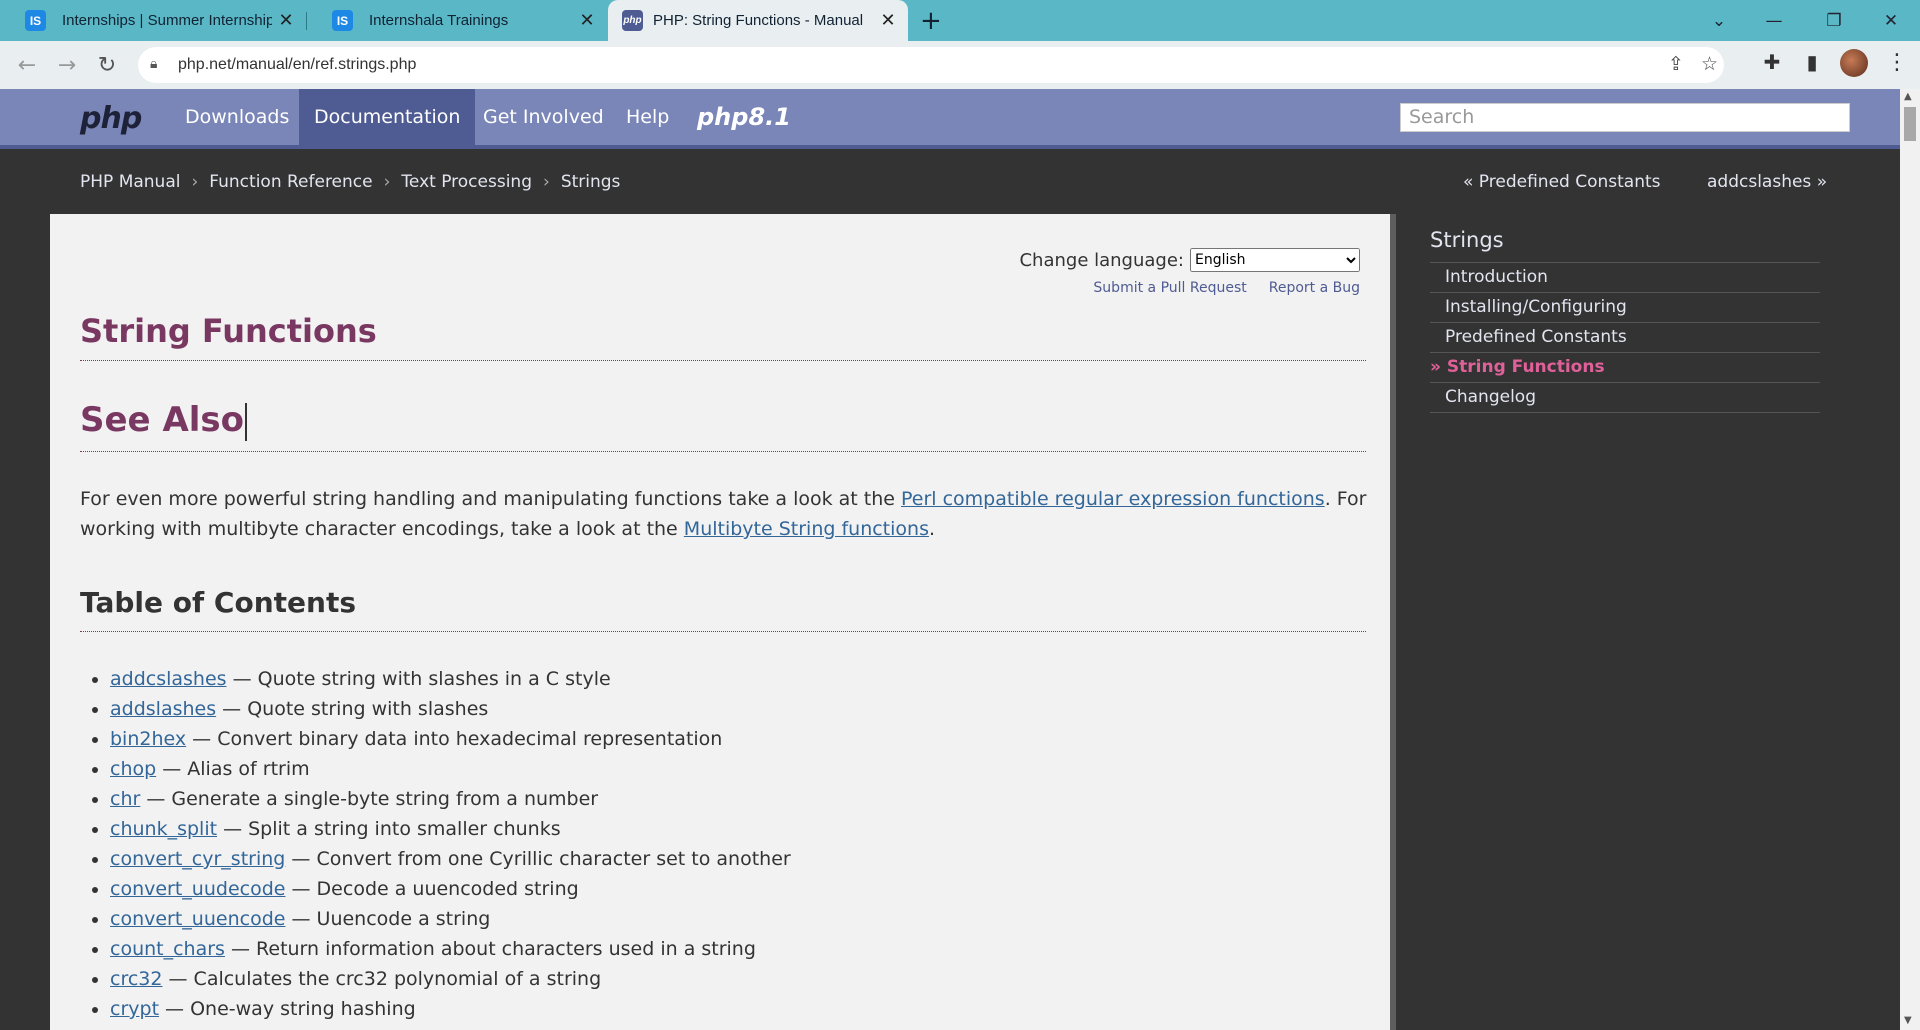 The image size is (1920, 1030). I want to click on breadcrumb-strings: Strings, so click(591, 182).